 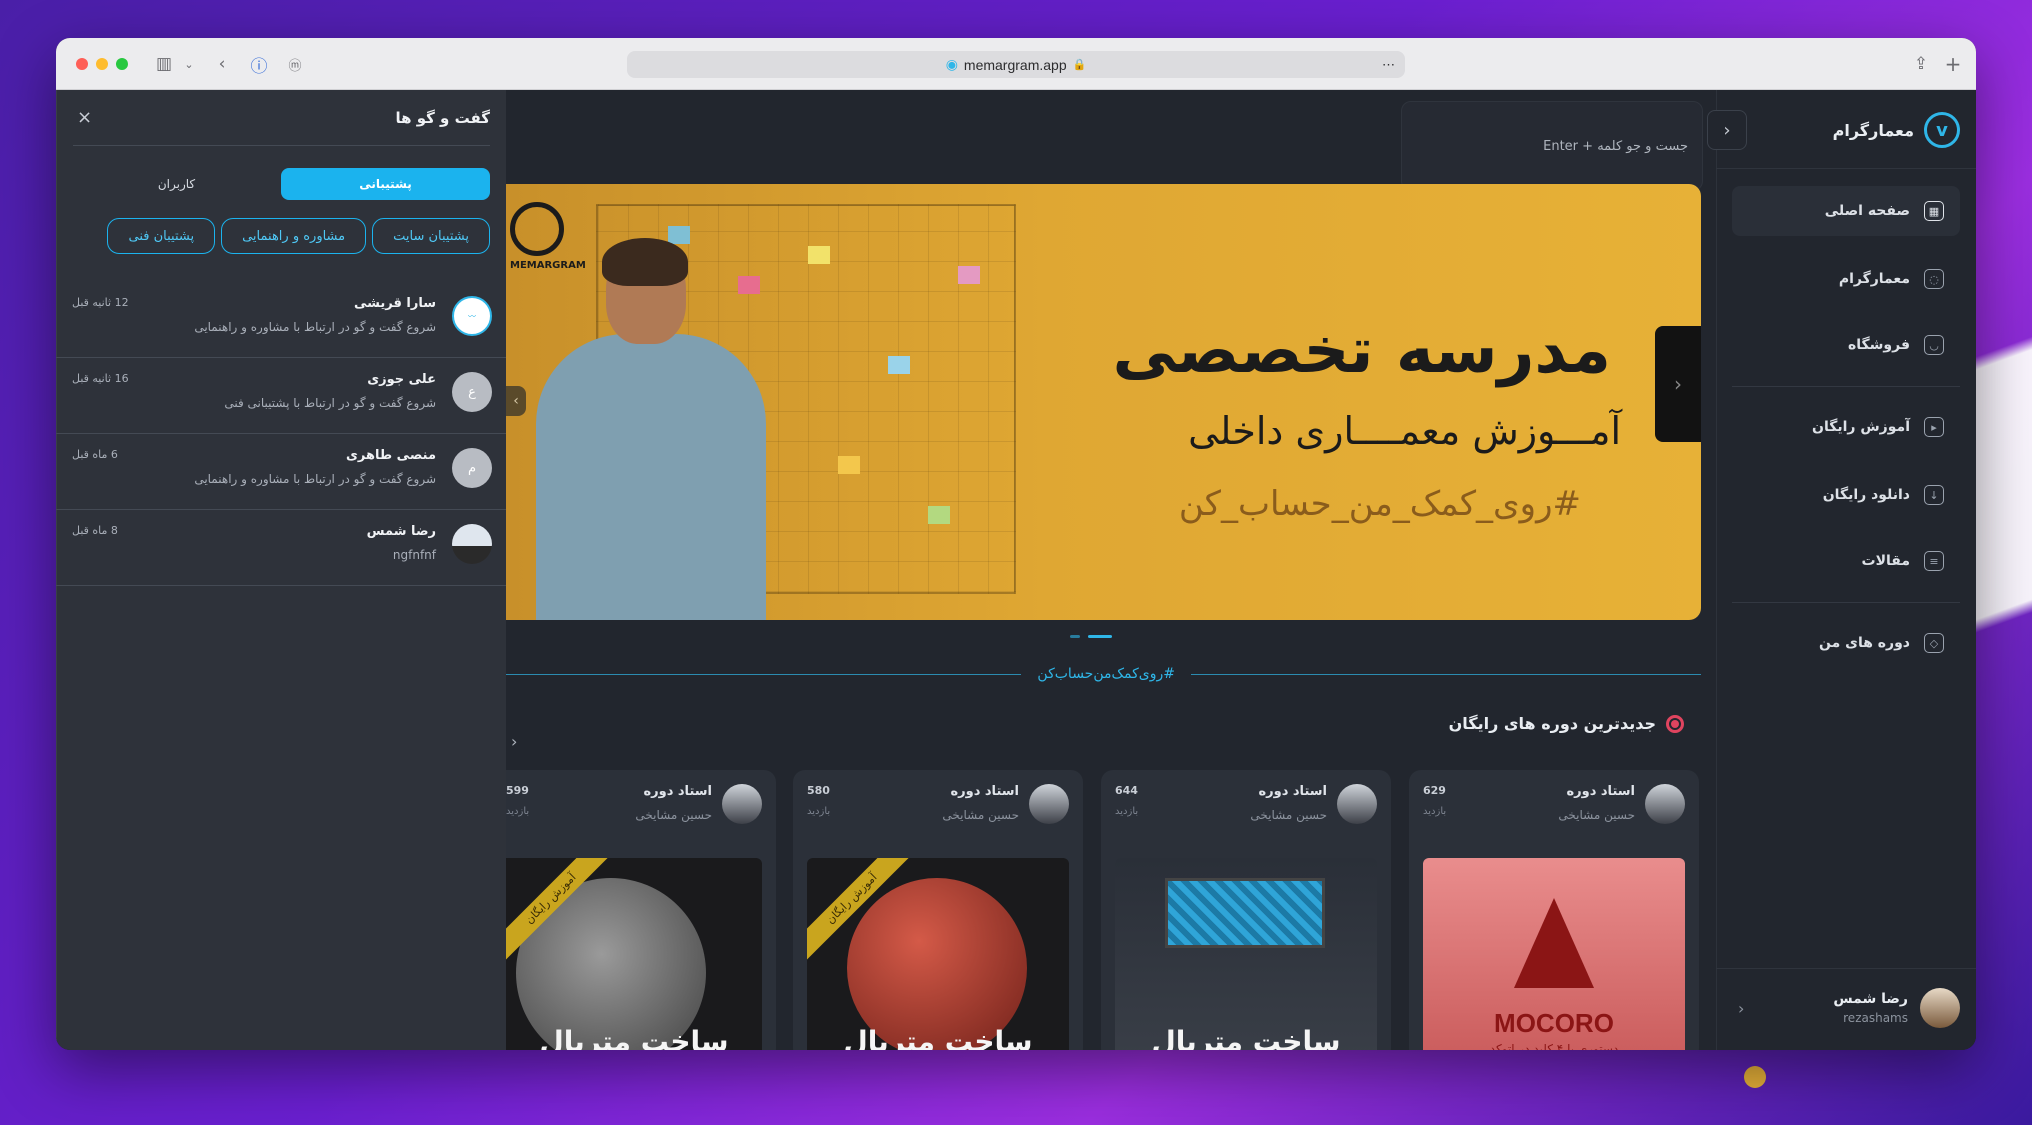 What do you see at coordinates (95, 454) in the screenshot?
I see `conversation-time: 6 ماه قبل` at bounding box center [95, 454].